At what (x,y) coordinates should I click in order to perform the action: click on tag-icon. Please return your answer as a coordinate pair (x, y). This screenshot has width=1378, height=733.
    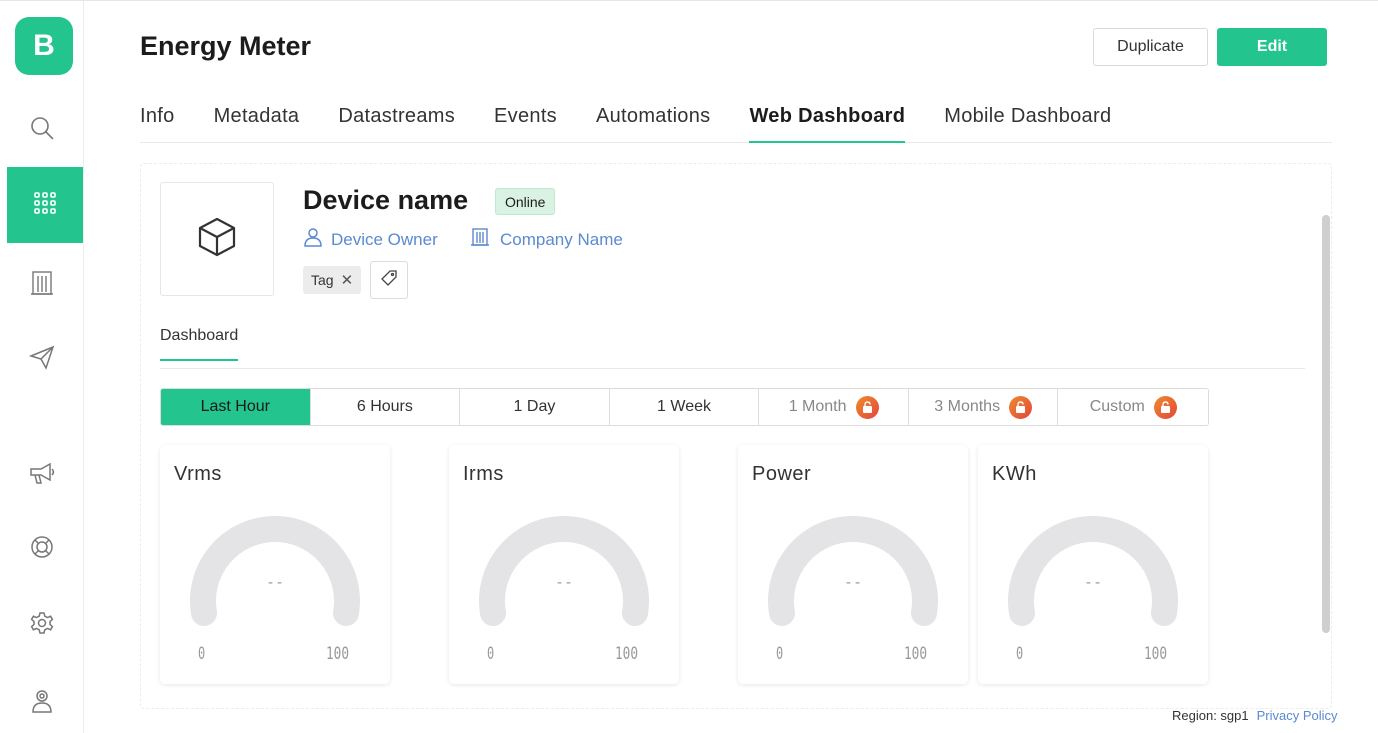
    Looking at the image, I should click on (389, 280).